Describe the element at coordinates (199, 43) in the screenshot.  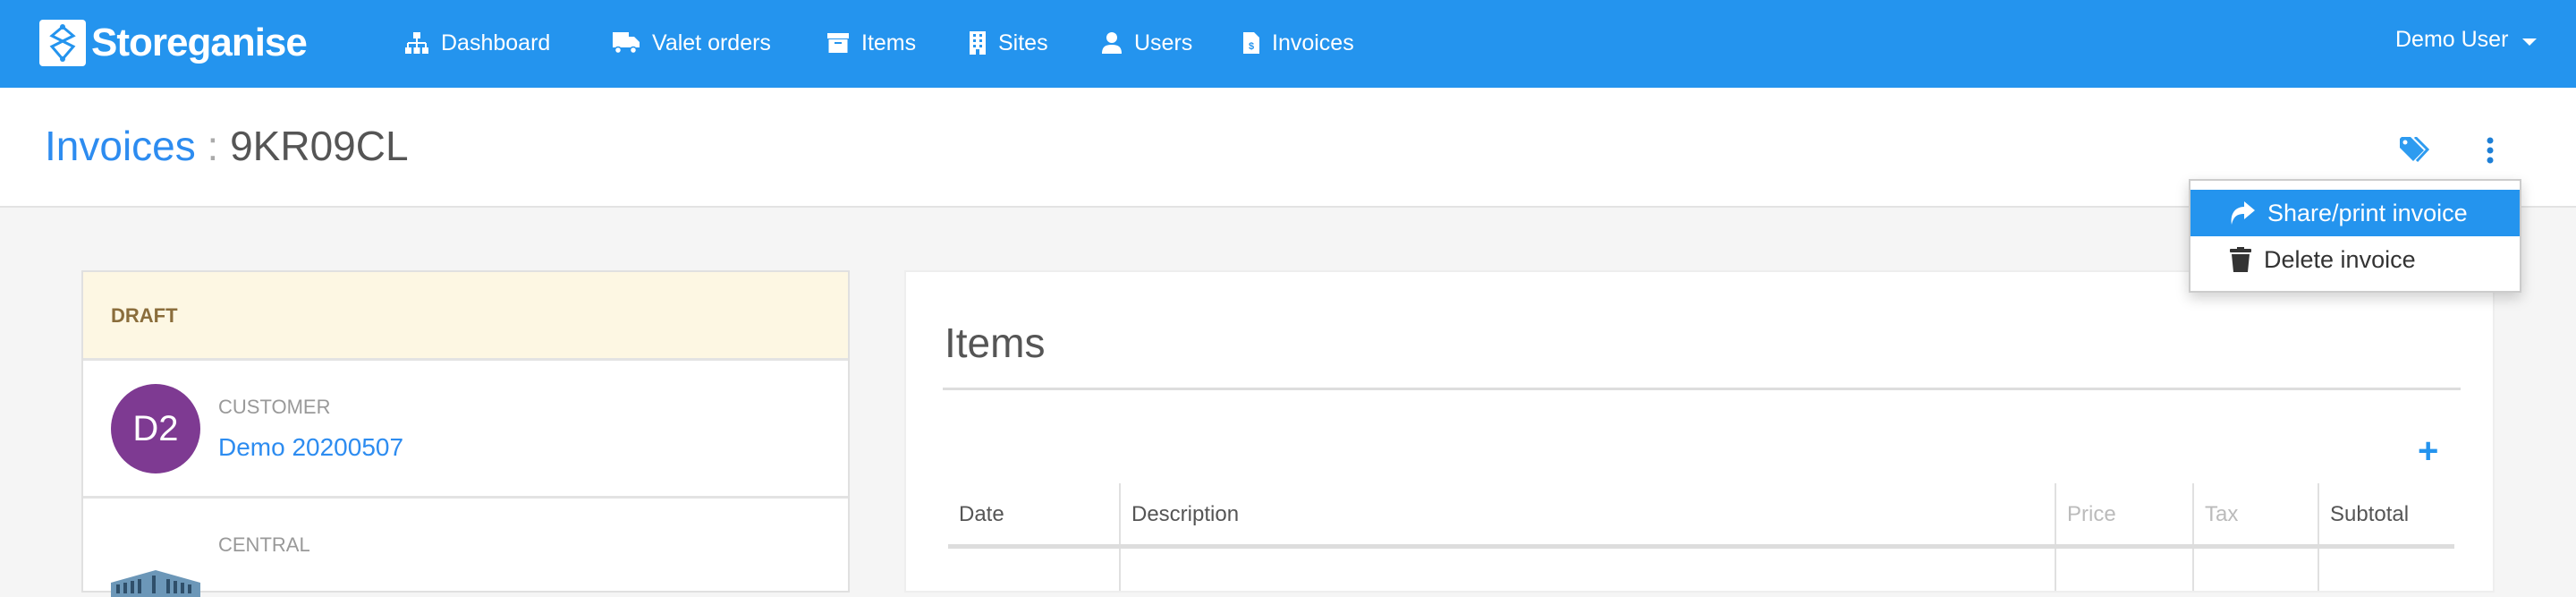
I see `brand-name: Storeganise` at that location.